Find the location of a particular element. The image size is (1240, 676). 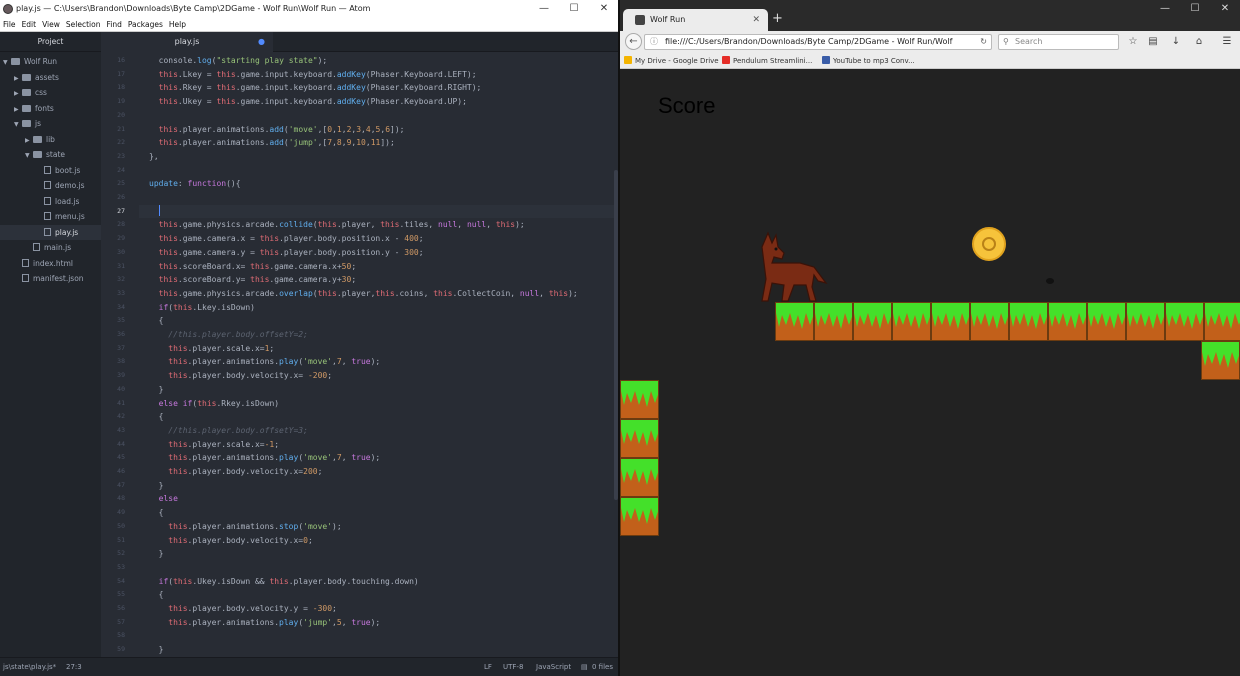

menu-edit: Edit is located at coordinates (29, 25).